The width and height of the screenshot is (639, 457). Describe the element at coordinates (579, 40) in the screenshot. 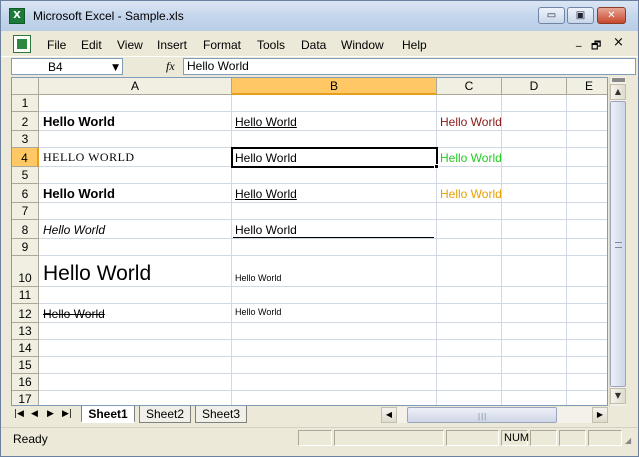

I see `doc-minimize-button: _` at that location.